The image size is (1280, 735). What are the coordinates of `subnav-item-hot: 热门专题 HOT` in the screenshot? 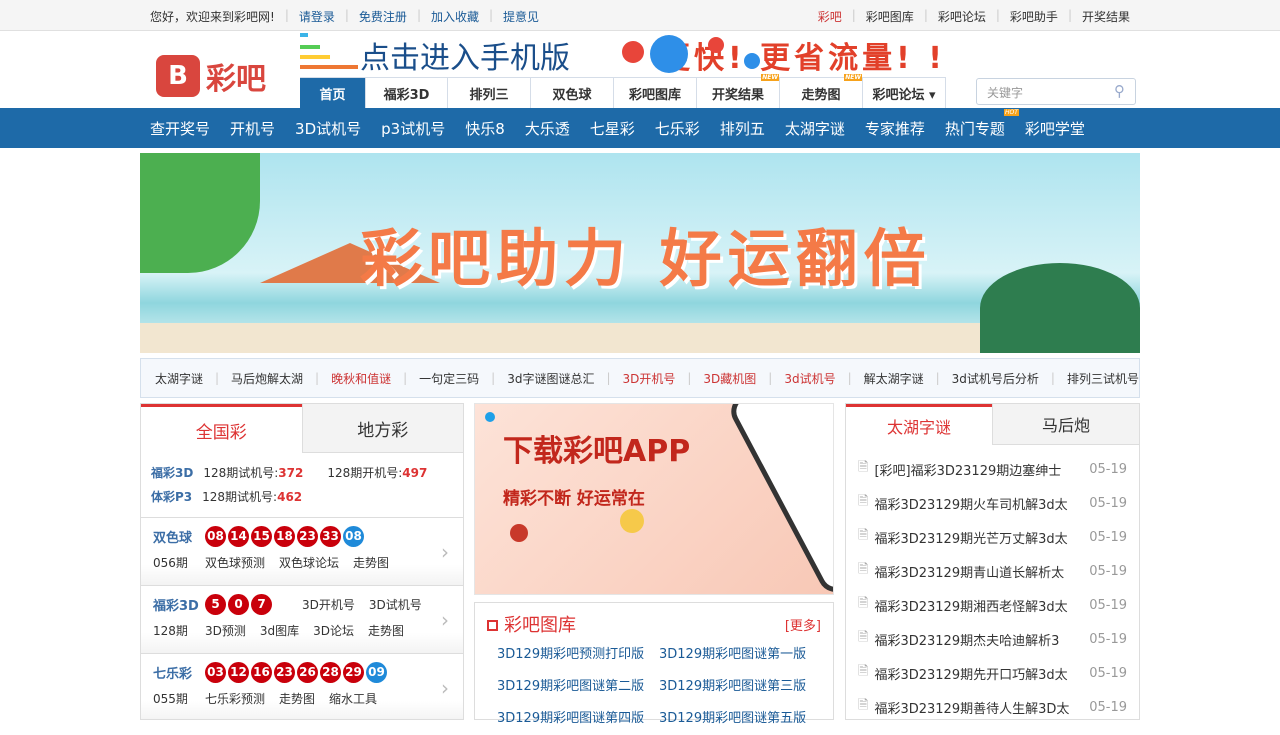 It's located at (982, 123).